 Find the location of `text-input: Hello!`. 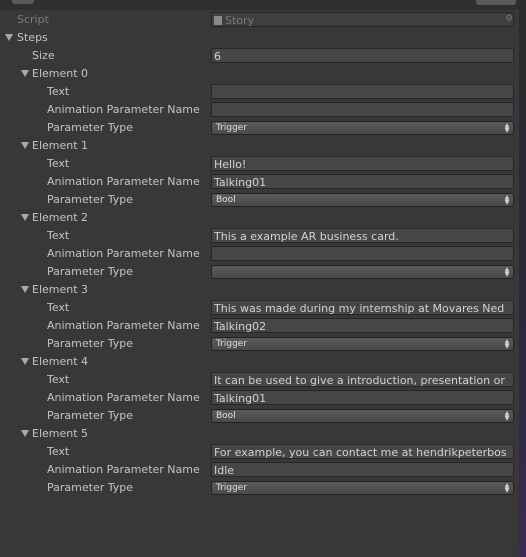

text-input: Hello! is located at coordinates (362, 163).